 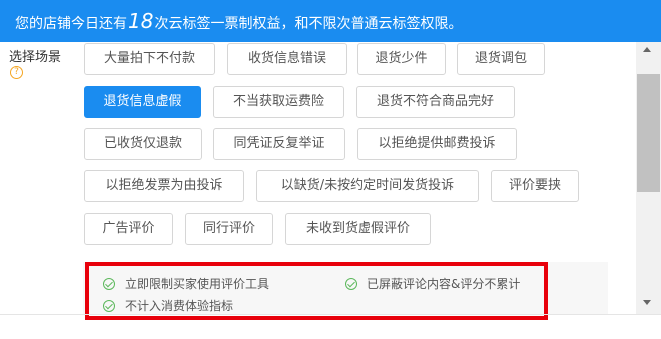 What do you see at coordinates (501, 59) in the screenshot?
I see `option-button: 退货调包` at bounding box center [501, 59].